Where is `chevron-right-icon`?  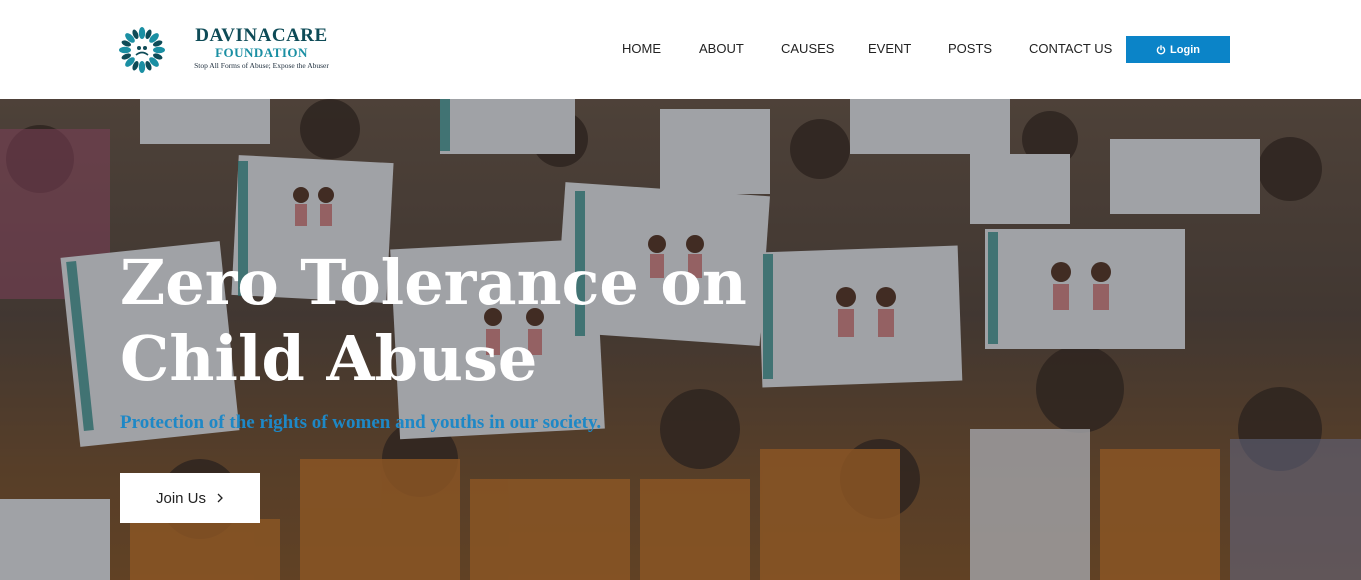
chevron-right-icon is located at coordinates (220, 498).